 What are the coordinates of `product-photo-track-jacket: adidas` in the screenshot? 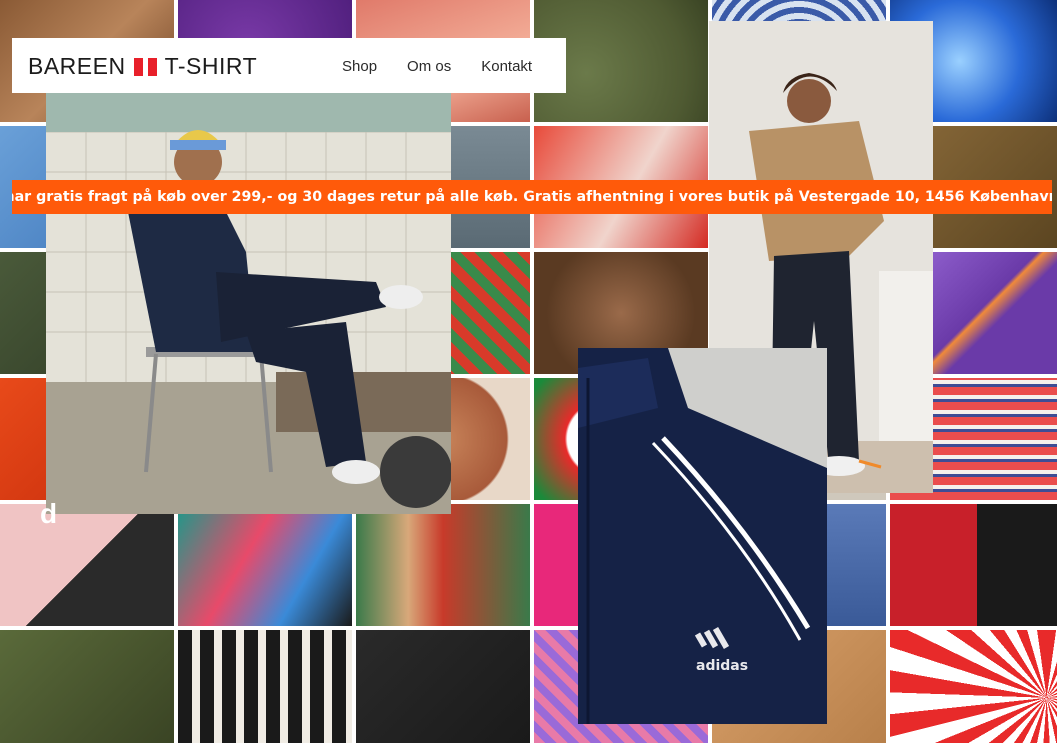 It's located at (702, 536).